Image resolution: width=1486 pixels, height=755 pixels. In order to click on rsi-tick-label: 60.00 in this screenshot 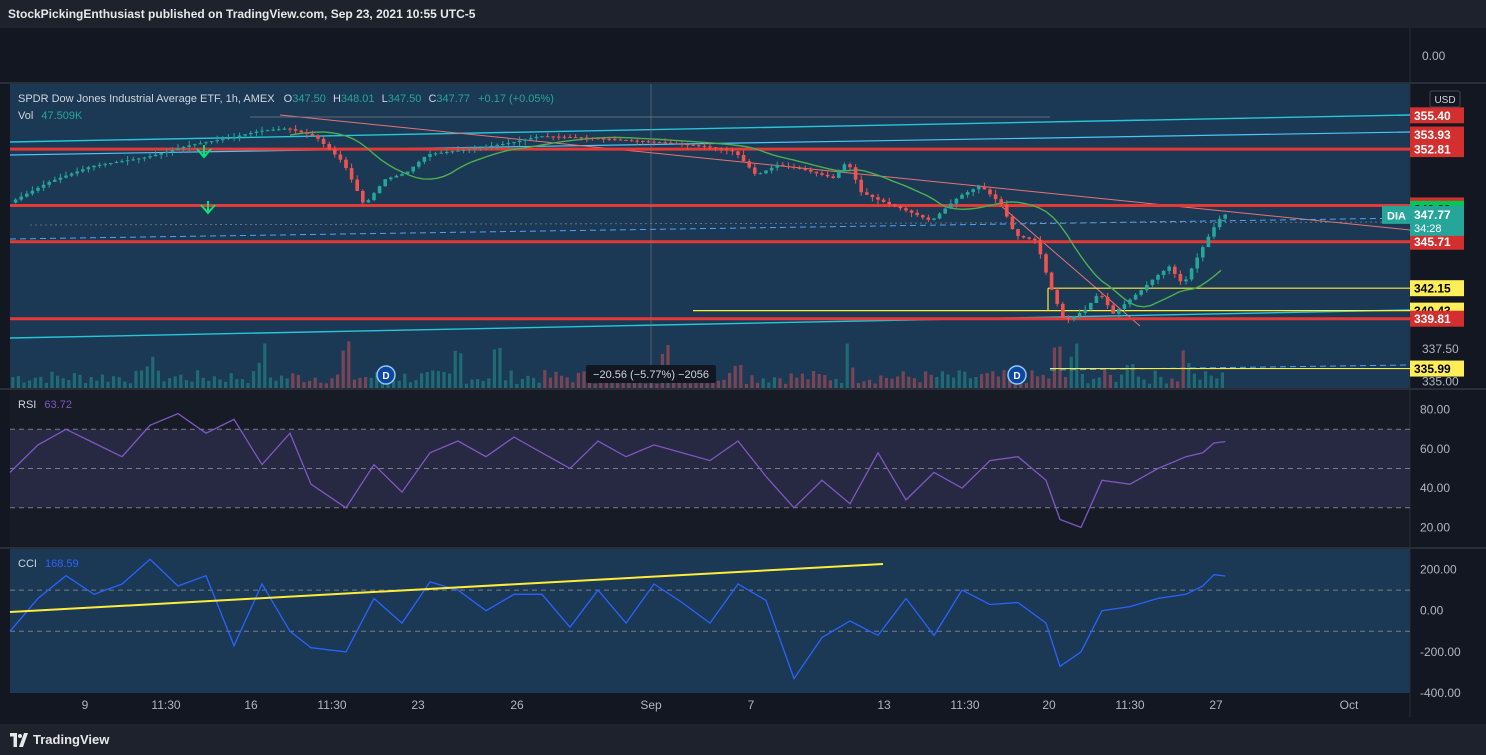, I will do `click(1435, 449)`.